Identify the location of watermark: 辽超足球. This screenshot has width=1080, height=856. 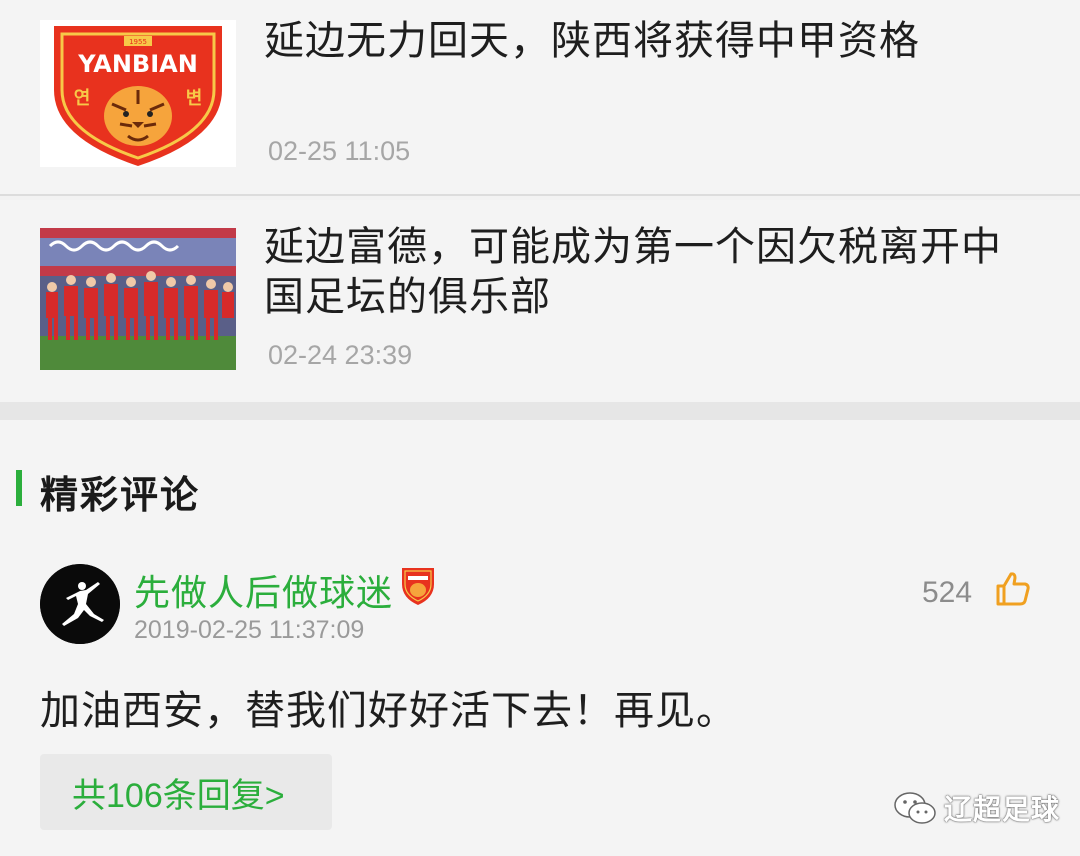
(976, 808).